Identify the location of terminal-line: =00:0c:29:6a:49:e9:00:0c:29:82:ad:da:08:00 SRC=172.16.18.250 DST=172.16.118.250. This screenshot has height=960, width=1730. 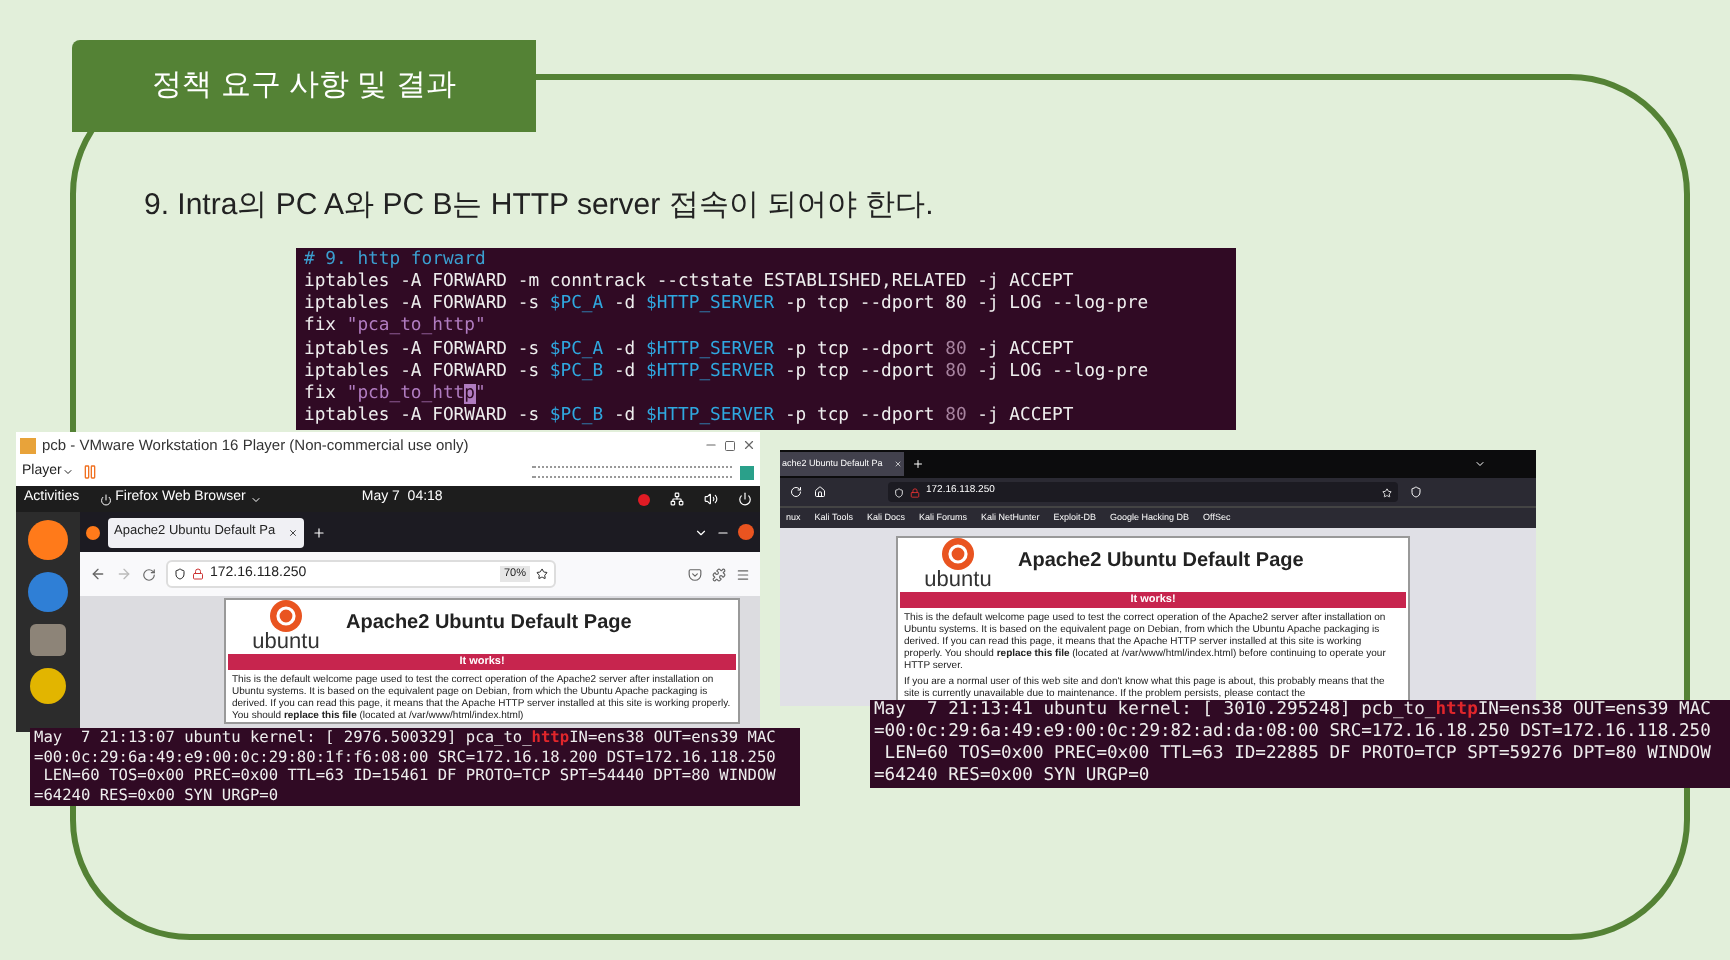
(1292, 732).